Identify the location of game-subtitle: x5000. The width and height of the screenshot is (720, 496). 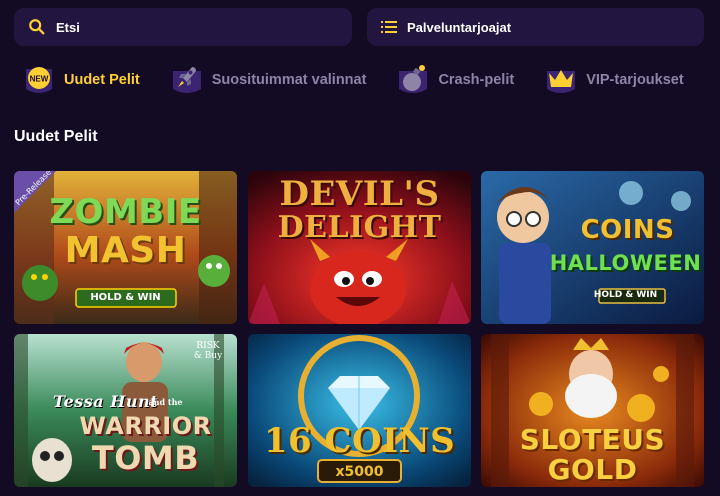
(359, 472).